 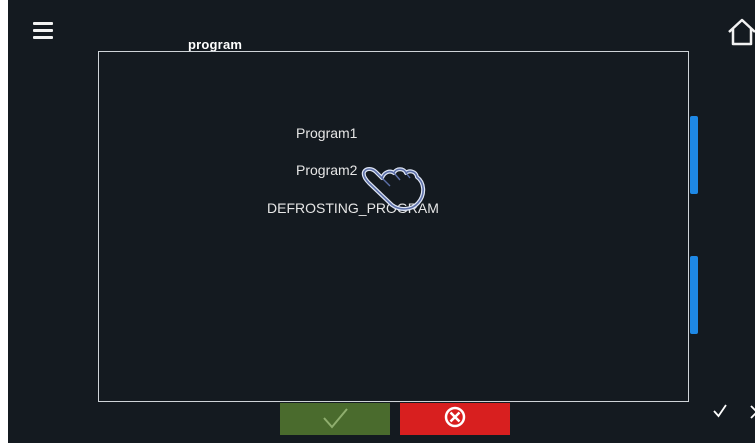 I want to click on home-icon, so click(x=741, y=32).